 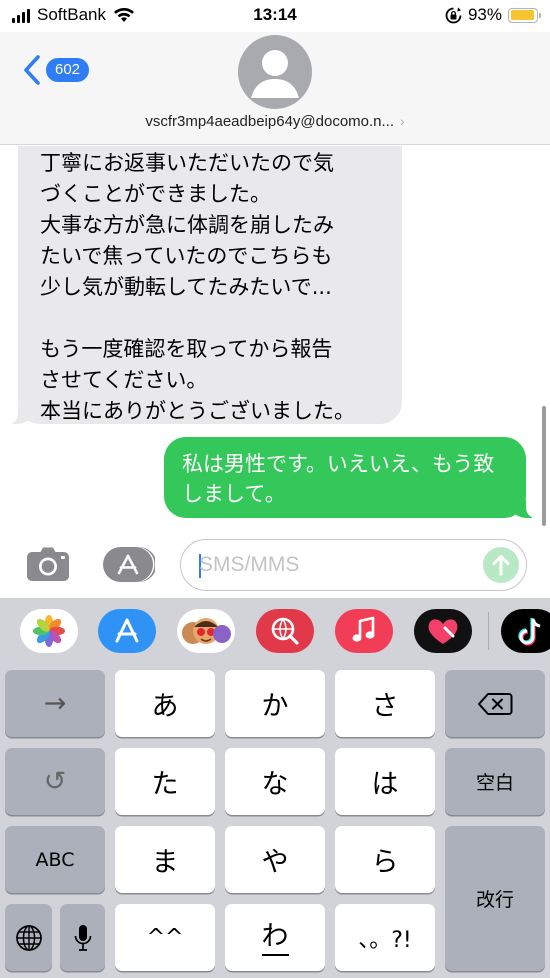 What do you see at coordinates (127, 631) in the screenshot?
I see `app-store-app-icon` at bounding box center [127, 631].